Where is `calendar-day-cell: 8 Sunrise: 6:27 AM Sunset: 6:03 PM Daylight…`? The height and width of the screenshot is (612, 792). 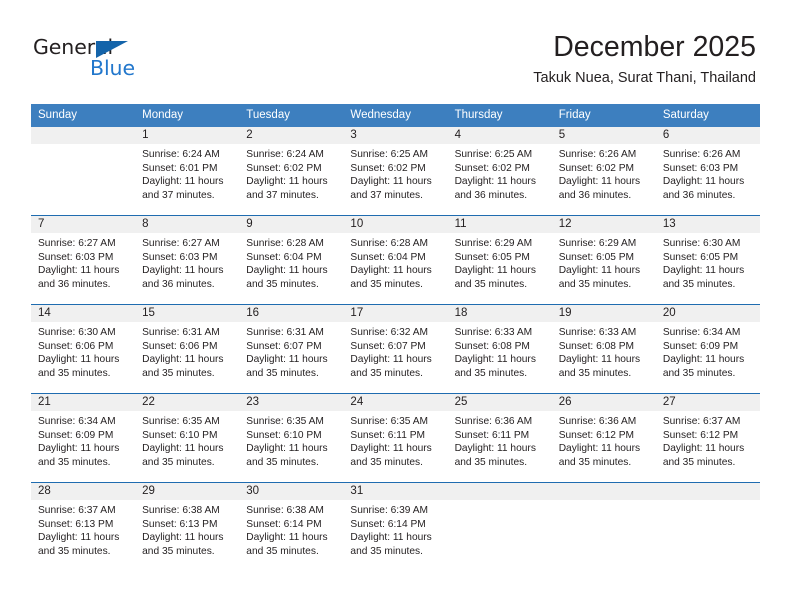 calendar-day-cell: 8 Sunrise: 6:27 AM Sunset: 6:03 PM Daylight… is located at coordinates (187, 260).